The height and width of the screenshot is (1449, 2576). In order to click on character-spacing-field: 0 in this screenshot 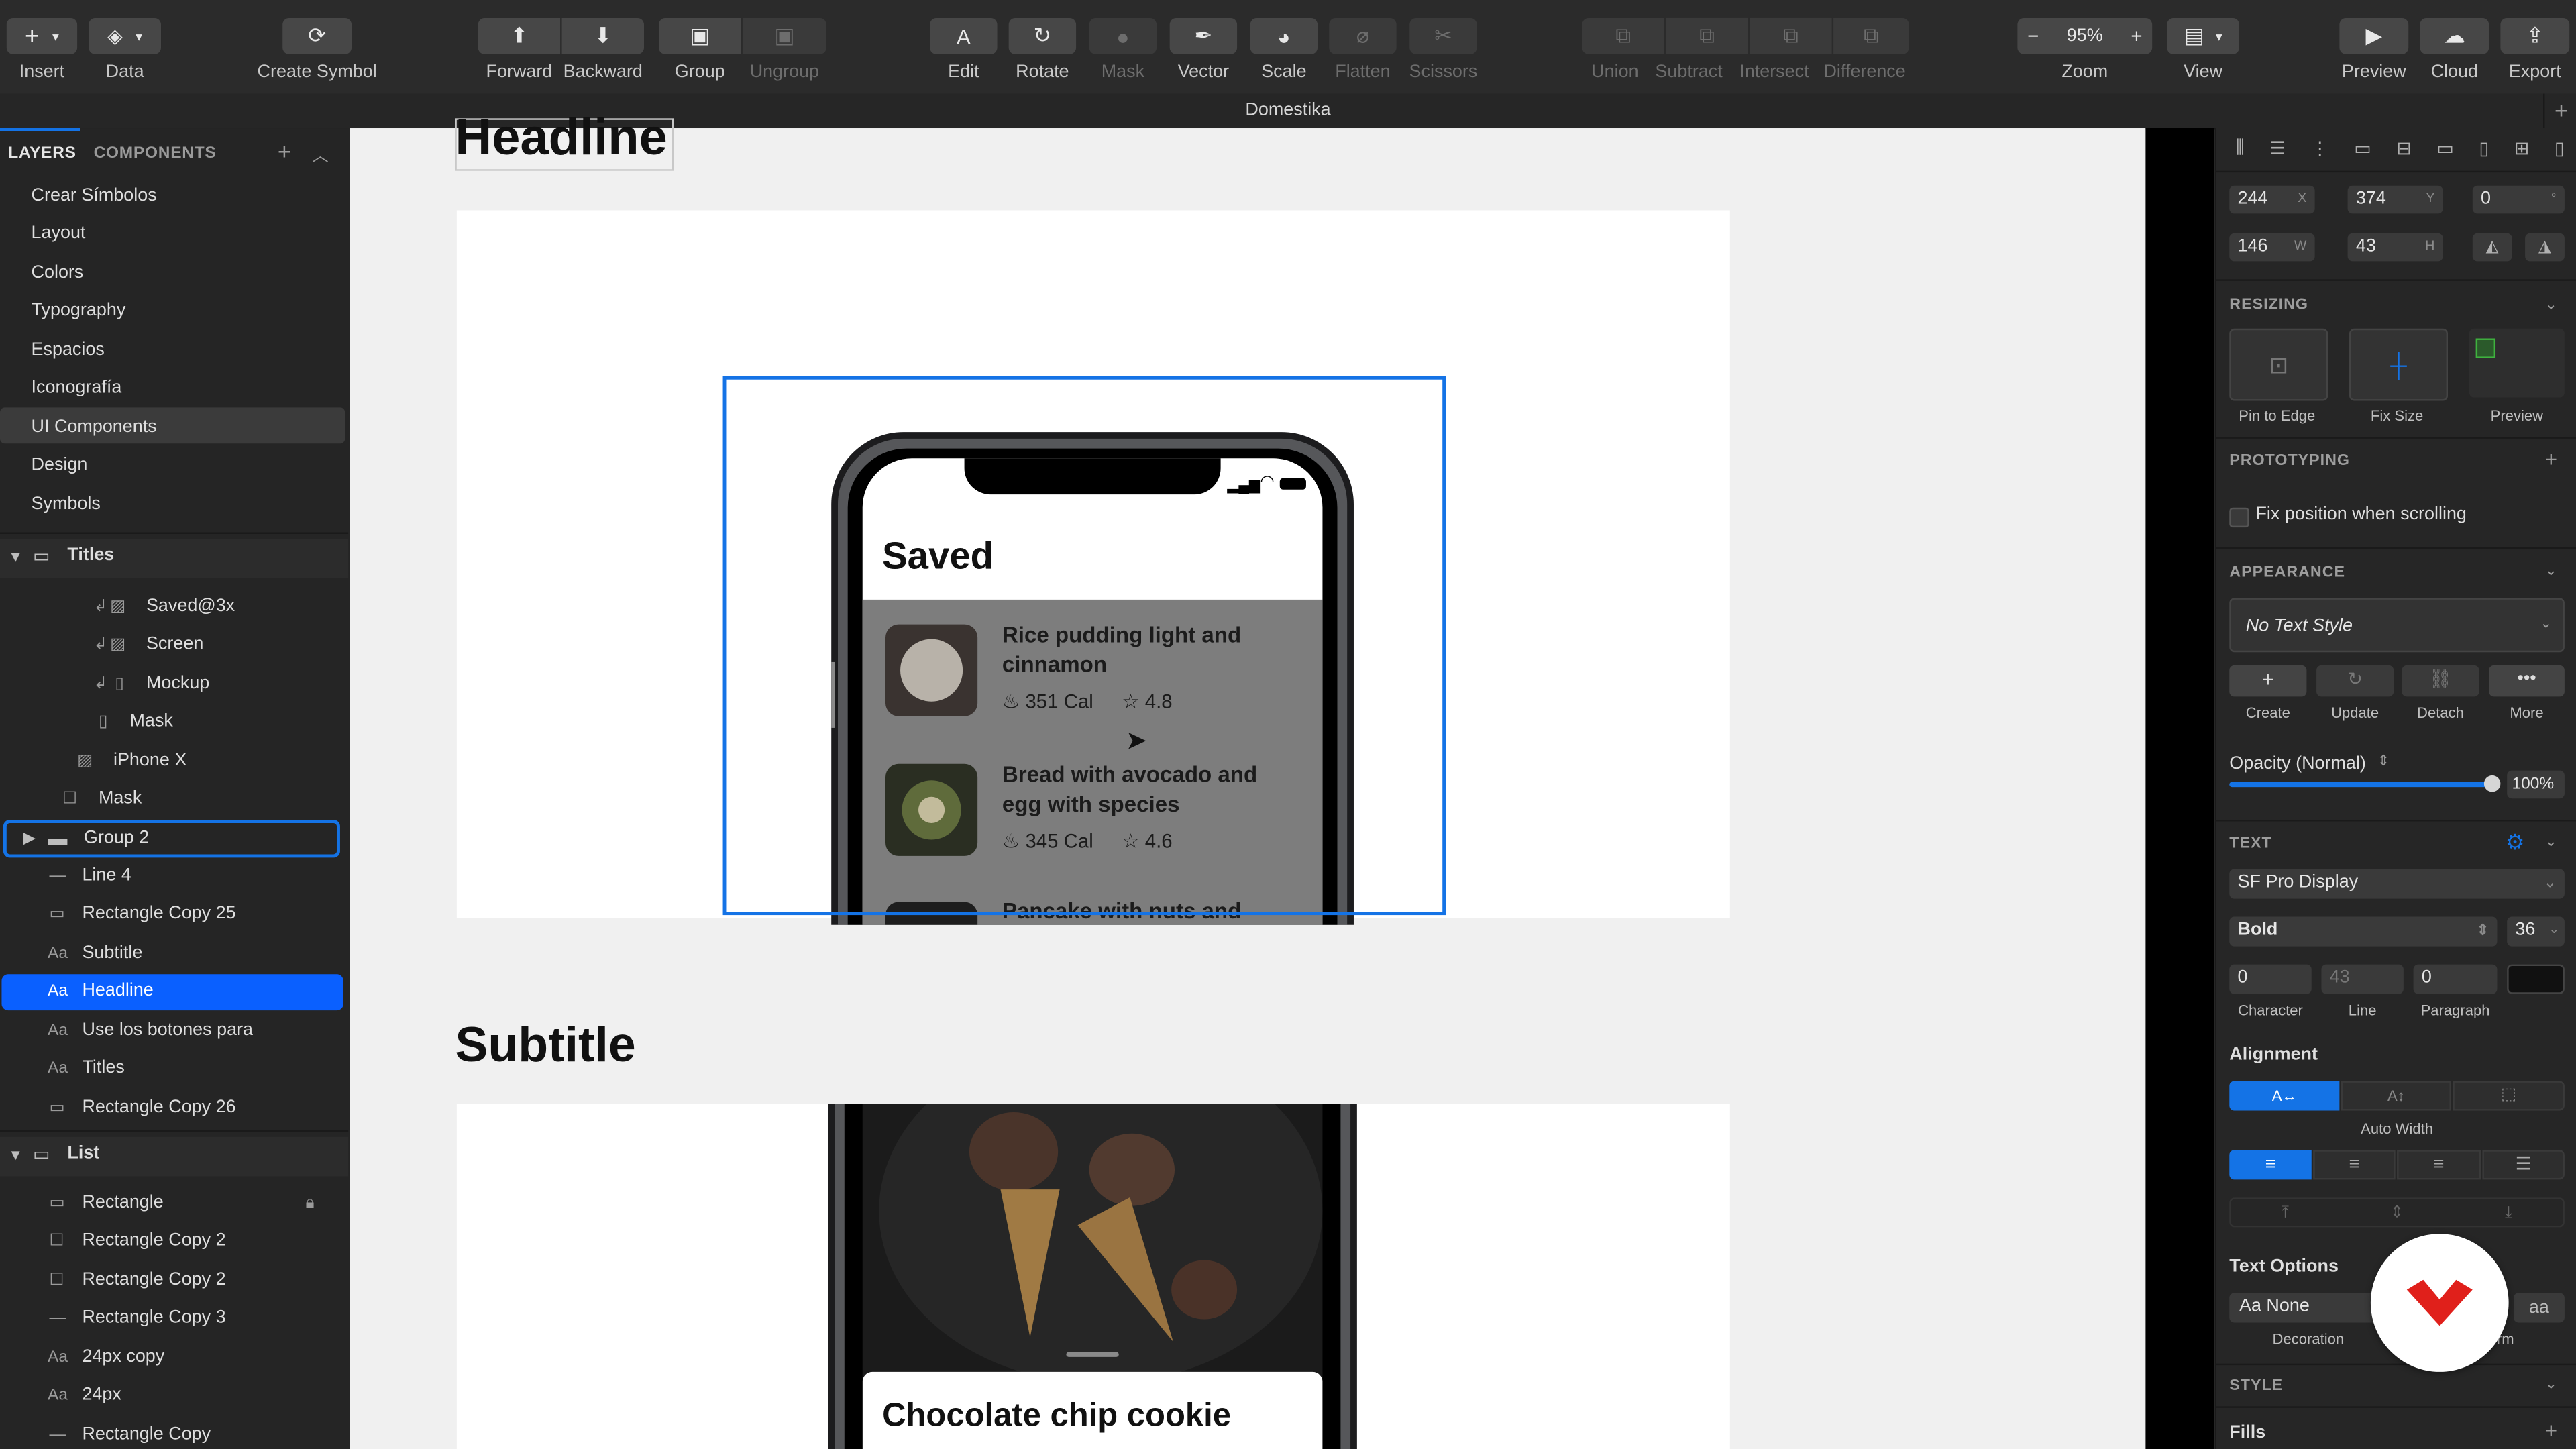, I will do `click(2270, 979)`.